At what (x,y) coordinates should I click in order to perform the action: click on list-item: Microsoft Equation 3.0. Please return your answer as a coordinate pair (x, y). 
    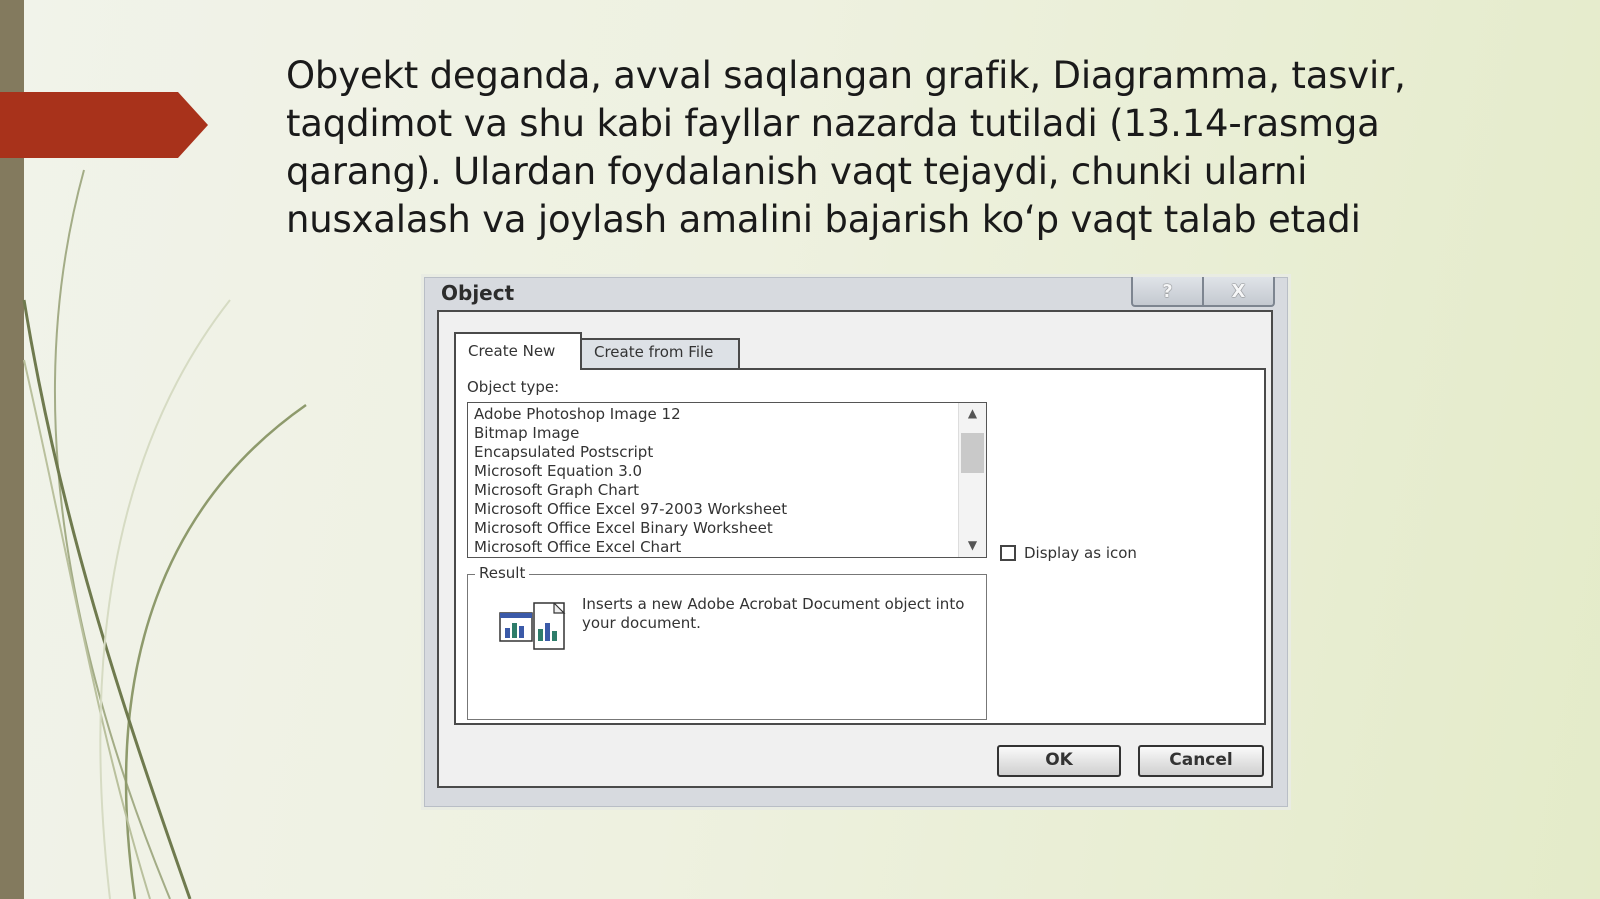
    Looking at the image, I should click on (716, 471).